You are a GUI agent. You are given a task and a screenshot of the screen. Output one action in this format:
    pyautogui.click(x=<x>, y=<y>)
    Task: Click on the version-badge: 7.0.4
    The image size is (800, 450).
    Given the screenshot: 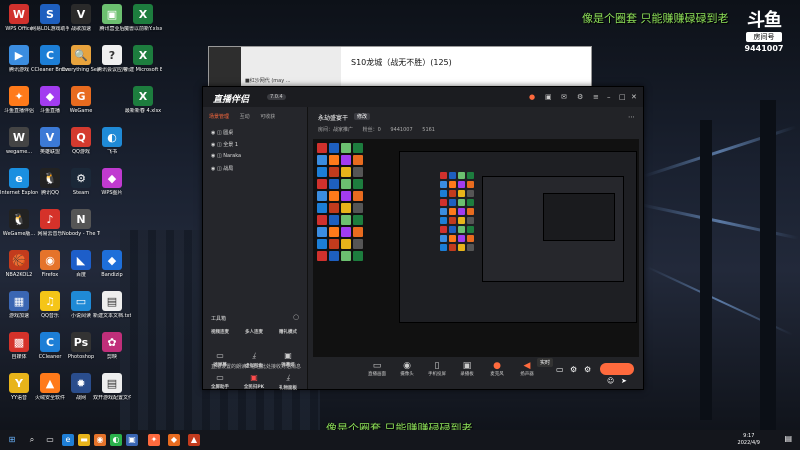 What is the action you would take?
    pyautogui.click(x=276, y=97)
    